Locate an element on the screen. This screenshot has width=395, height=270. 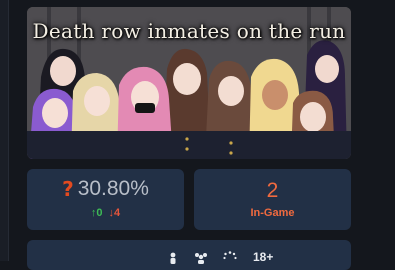
question-mark-icon: ? is located at coordinates (68, 188).